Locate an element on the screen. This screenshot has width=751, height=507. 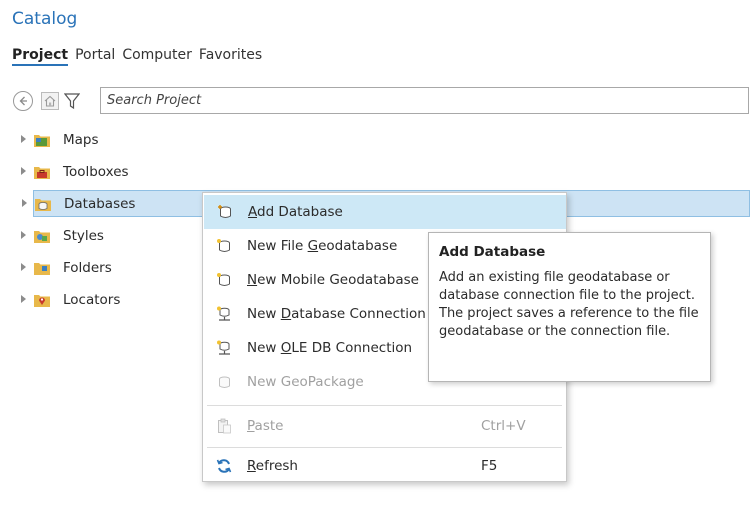
menu-item-add-database: Add Database is located at coordinates (385, 212).